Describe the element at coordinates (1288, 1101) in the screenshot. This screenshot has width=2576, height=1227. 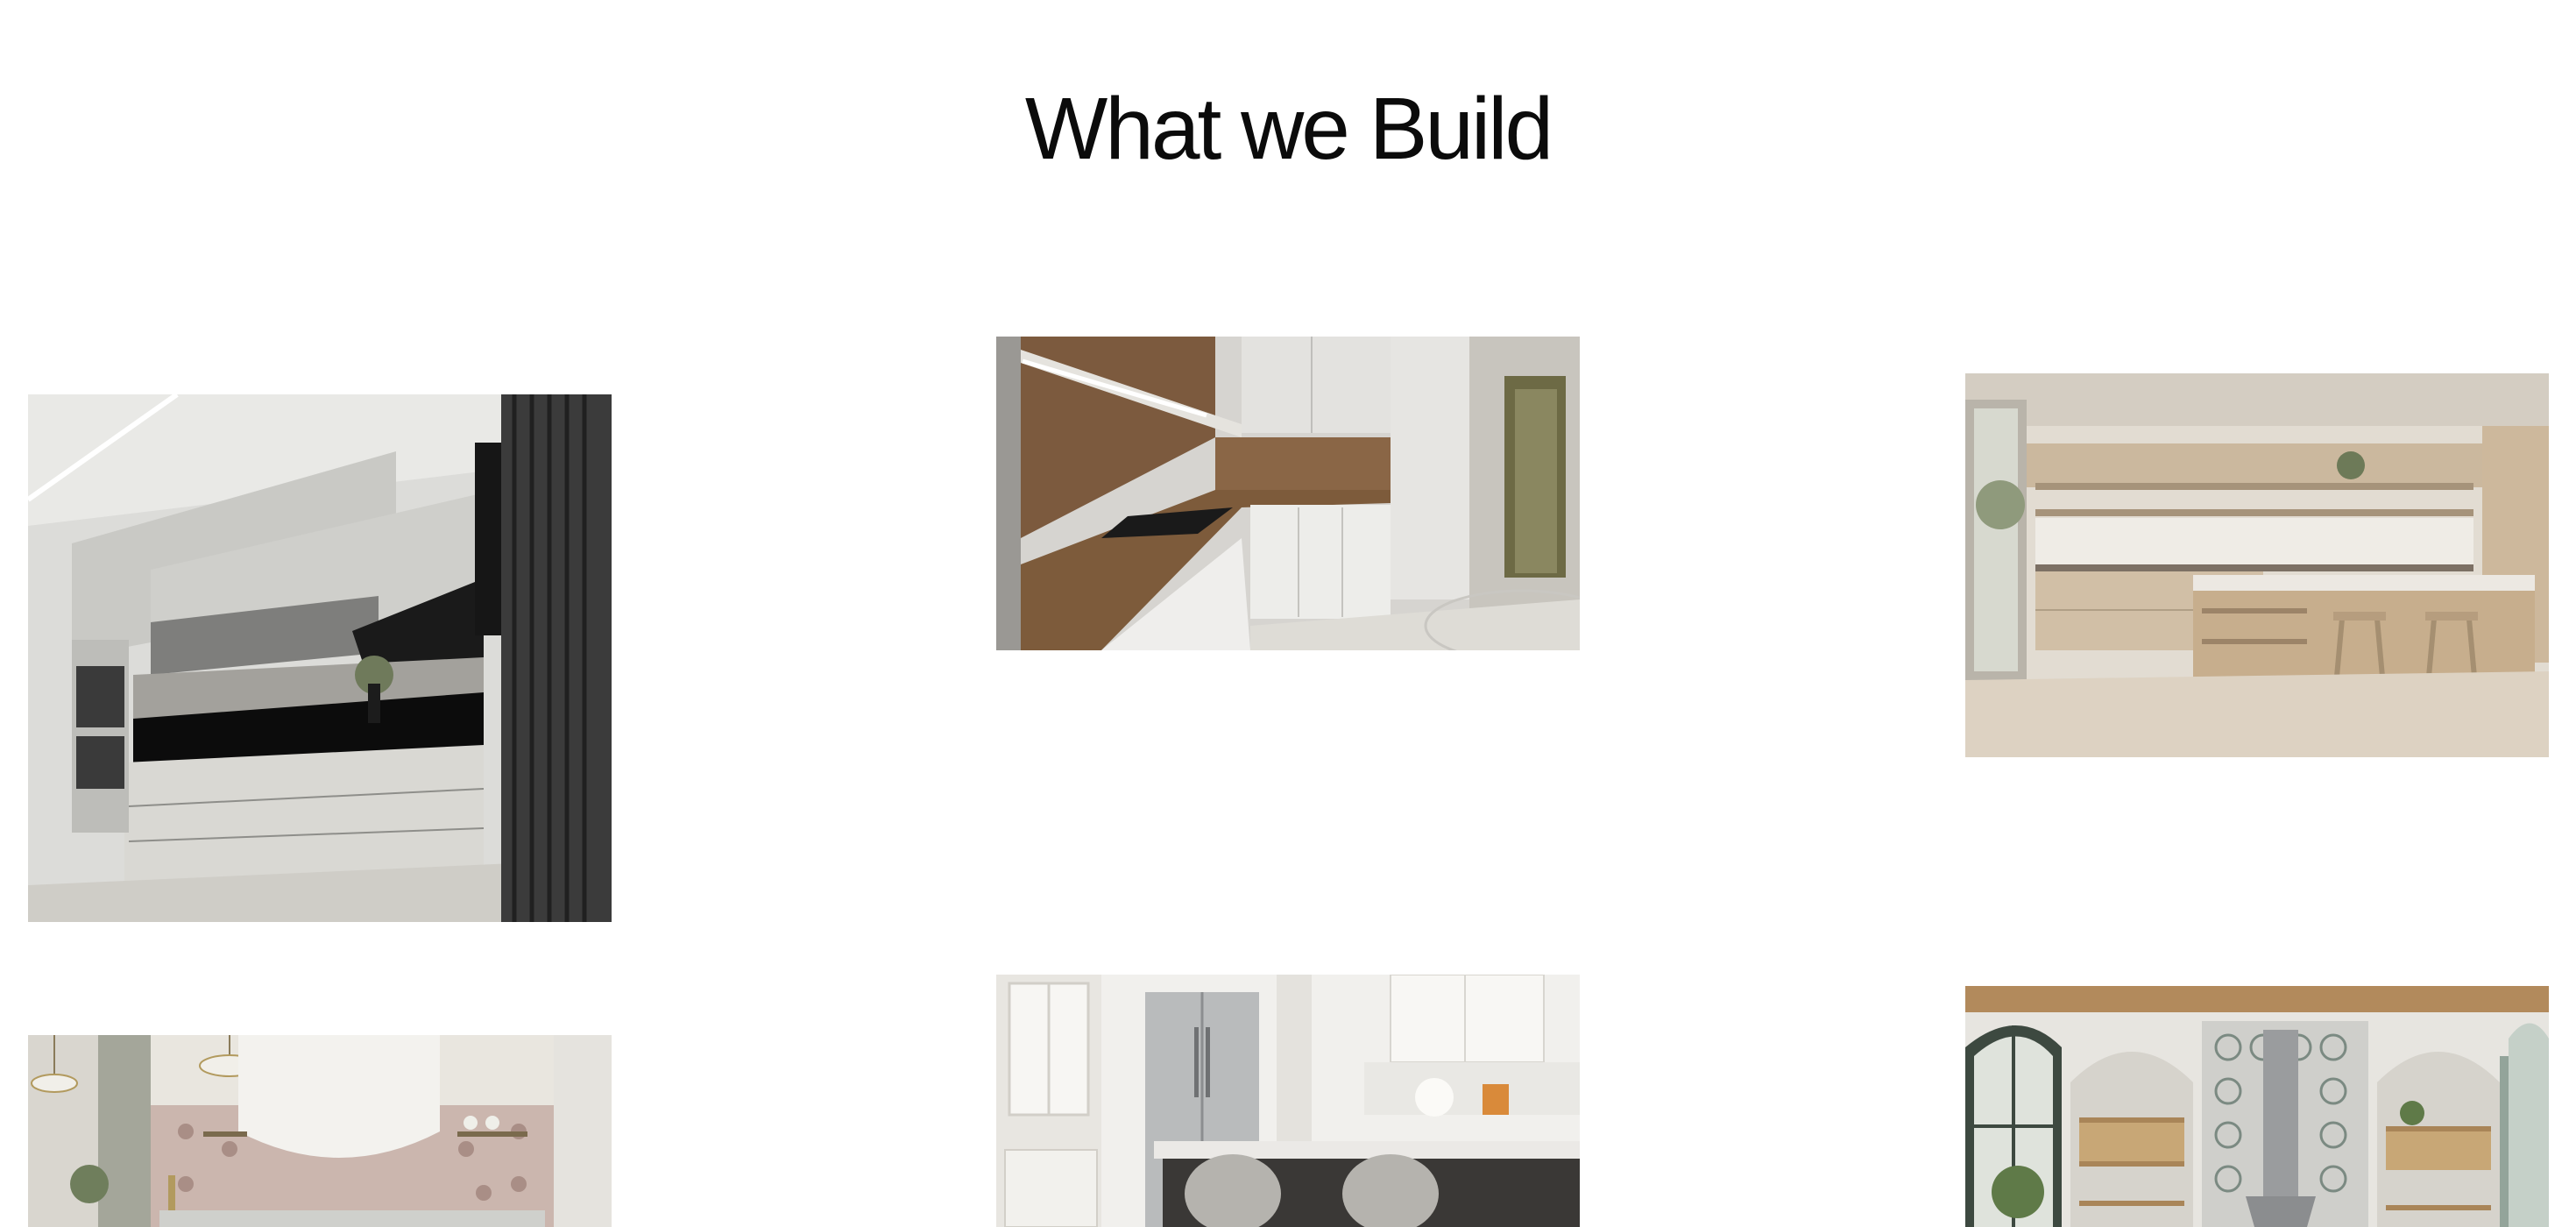
I see `gallery-image-stainless-fridge-kitchen` at that location.